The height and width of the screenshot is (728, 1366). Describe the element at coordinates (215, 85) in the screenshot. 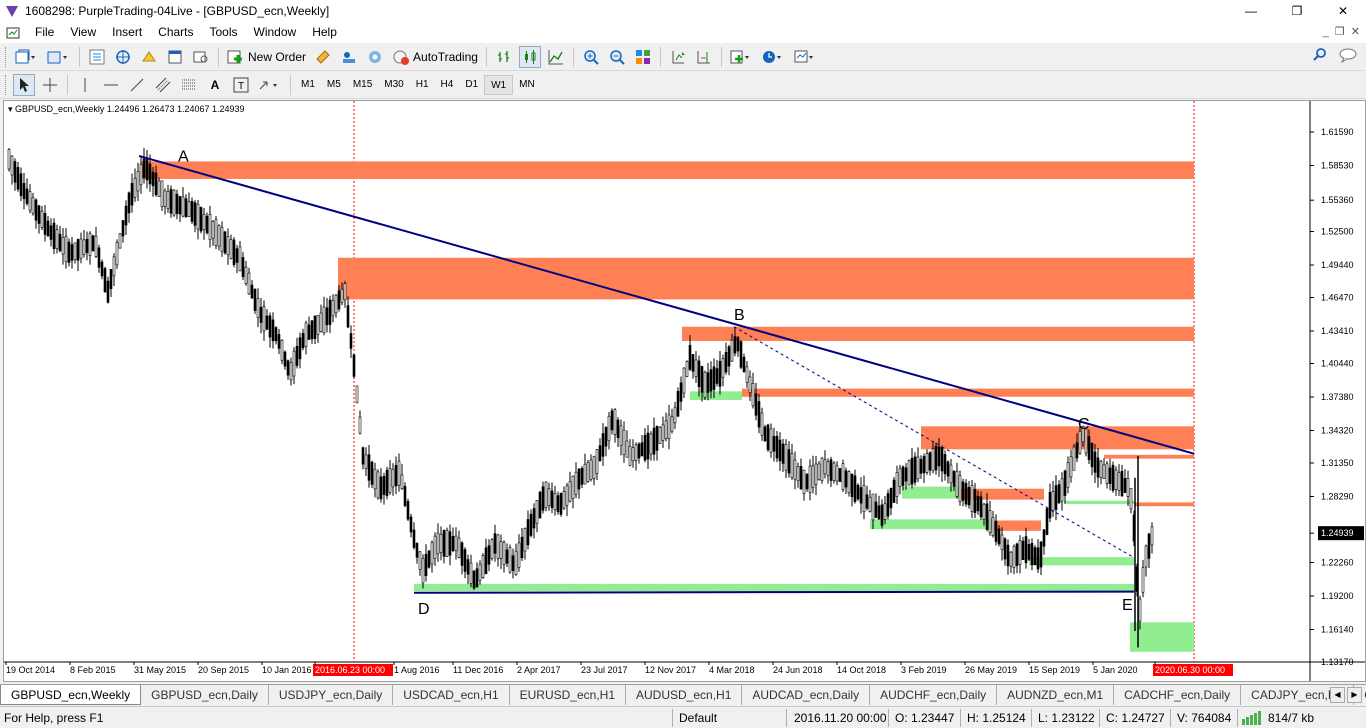

I see `text-icon: A` at that location.